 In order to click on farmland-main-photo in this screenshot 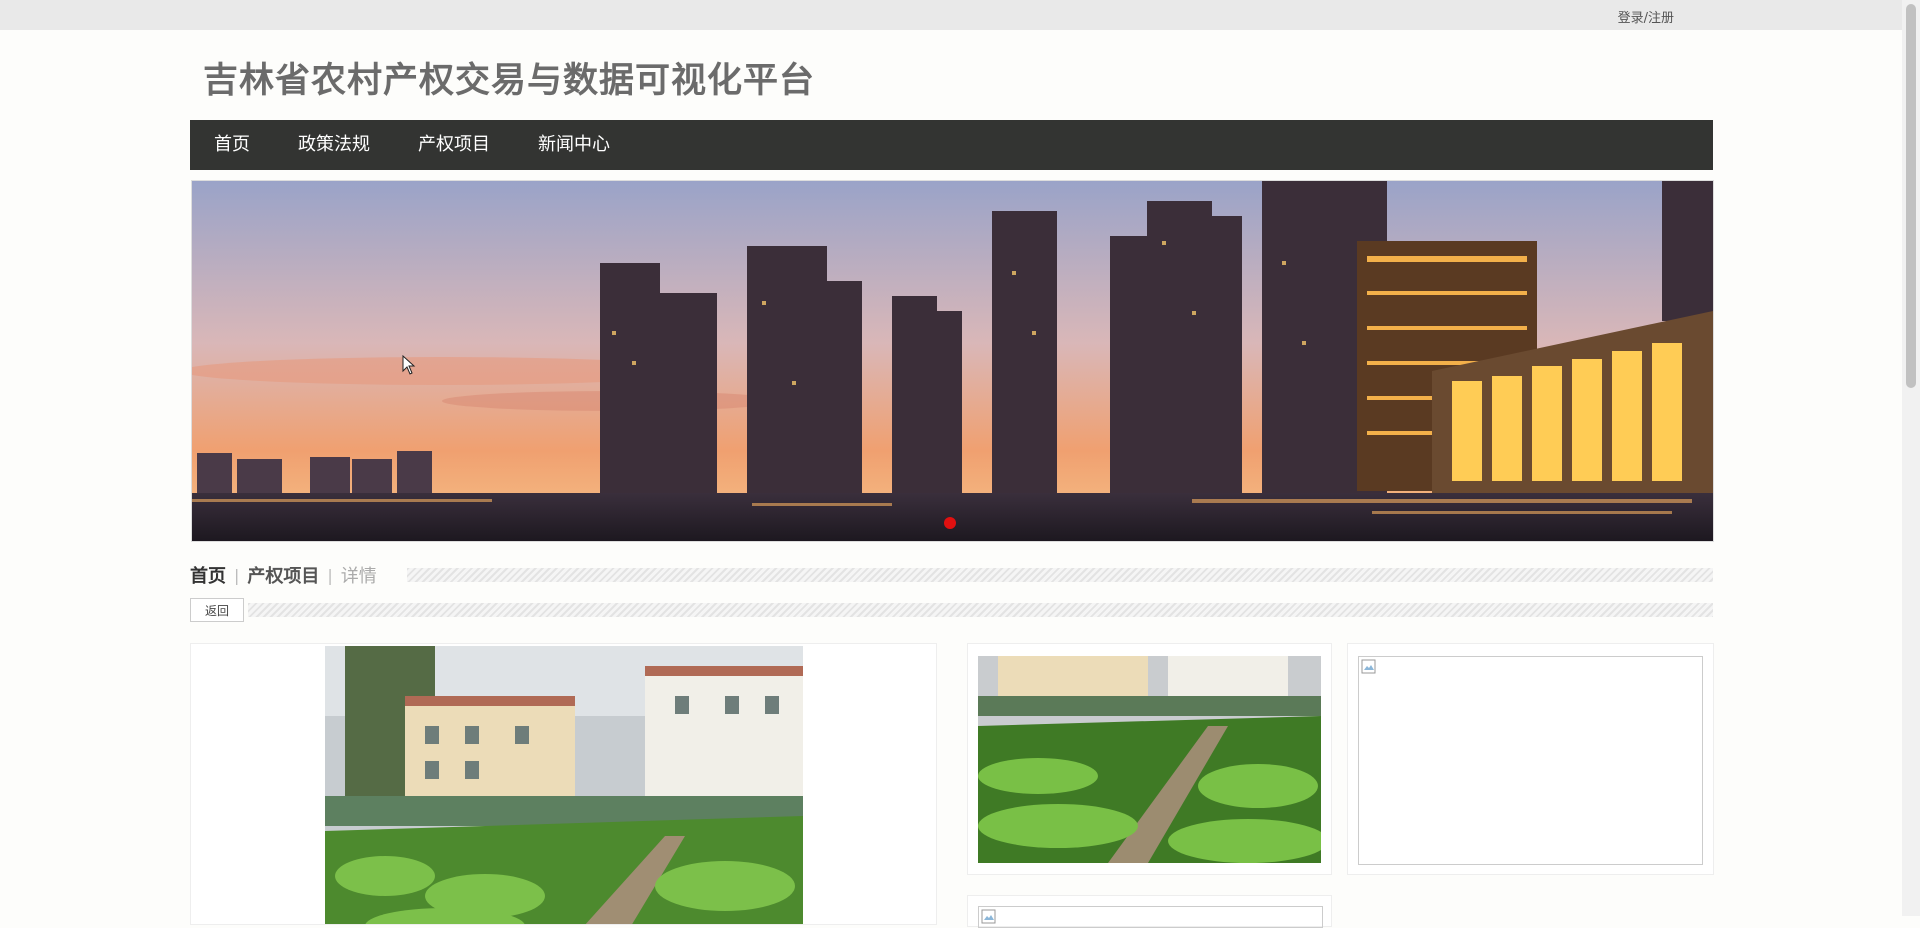, I will do `click(564, 785)`.